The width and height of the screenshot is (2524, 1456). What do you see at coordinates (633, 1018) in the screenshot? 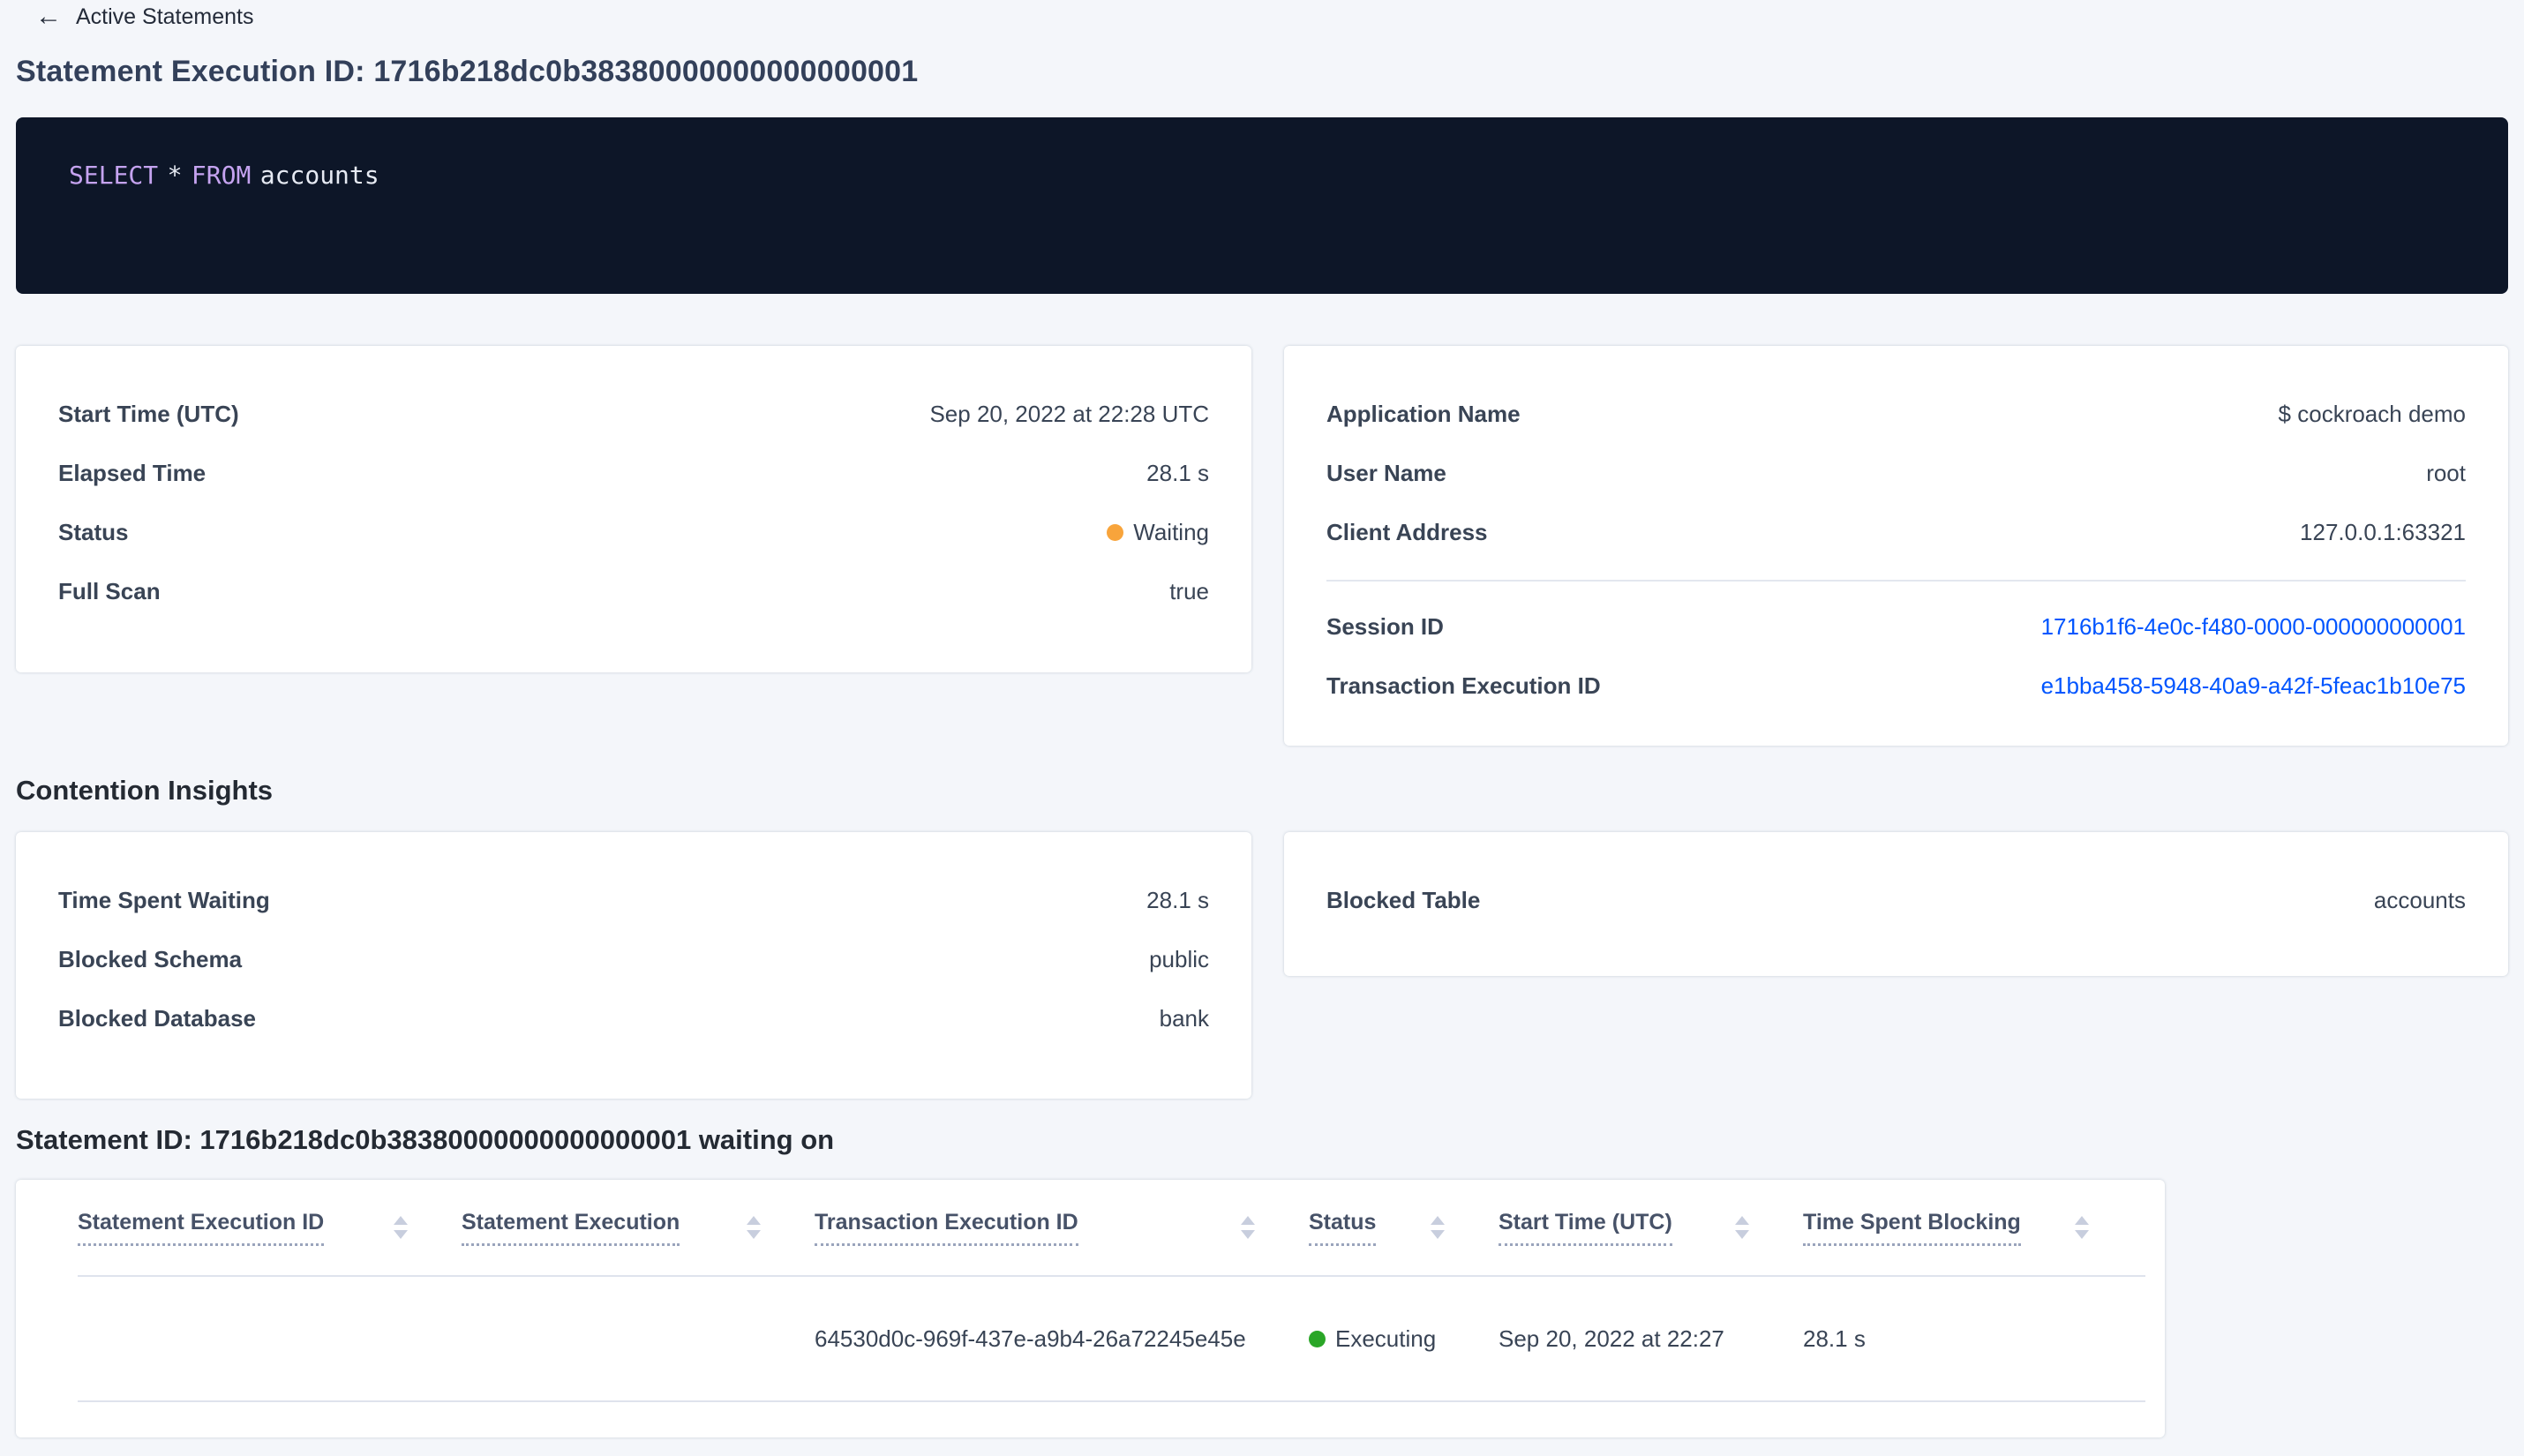
I see `row-blocked-database: Blocked Database bank` at bounding box center [633, 1018].